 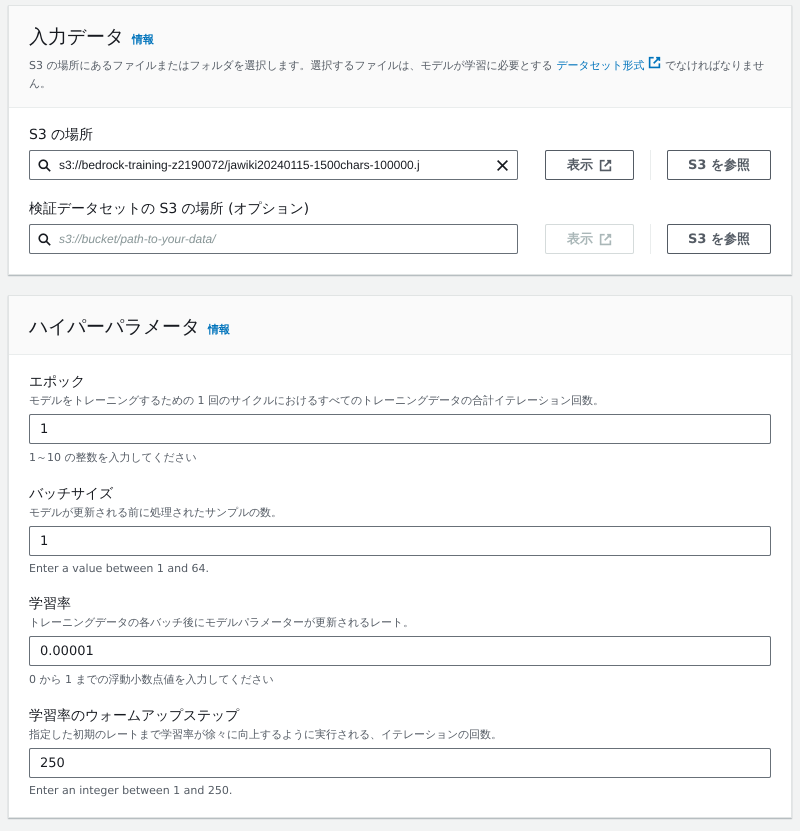 I want to click on field-label: S3 の場所, so click(x=61, y=135).